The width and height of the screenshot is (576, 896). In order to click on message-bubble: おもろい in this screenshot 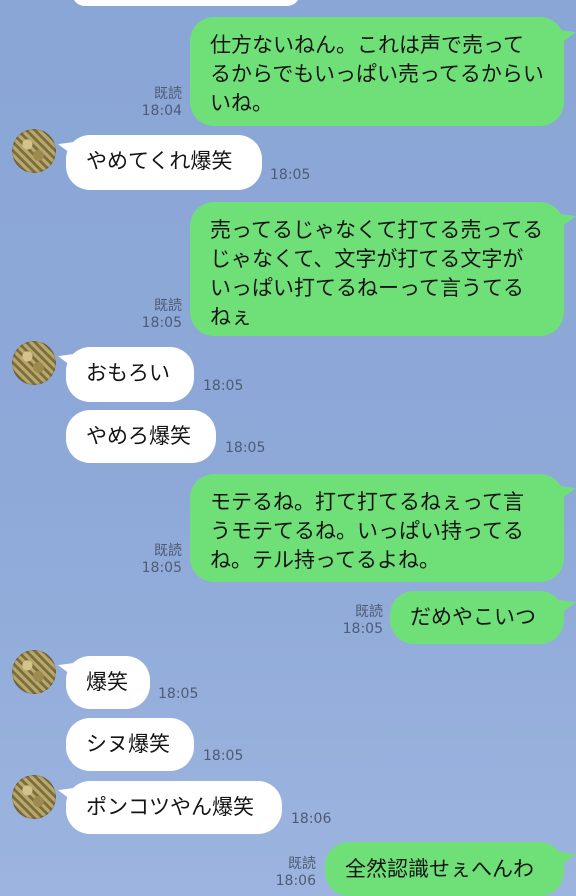, I will do `click(130, 374)`.